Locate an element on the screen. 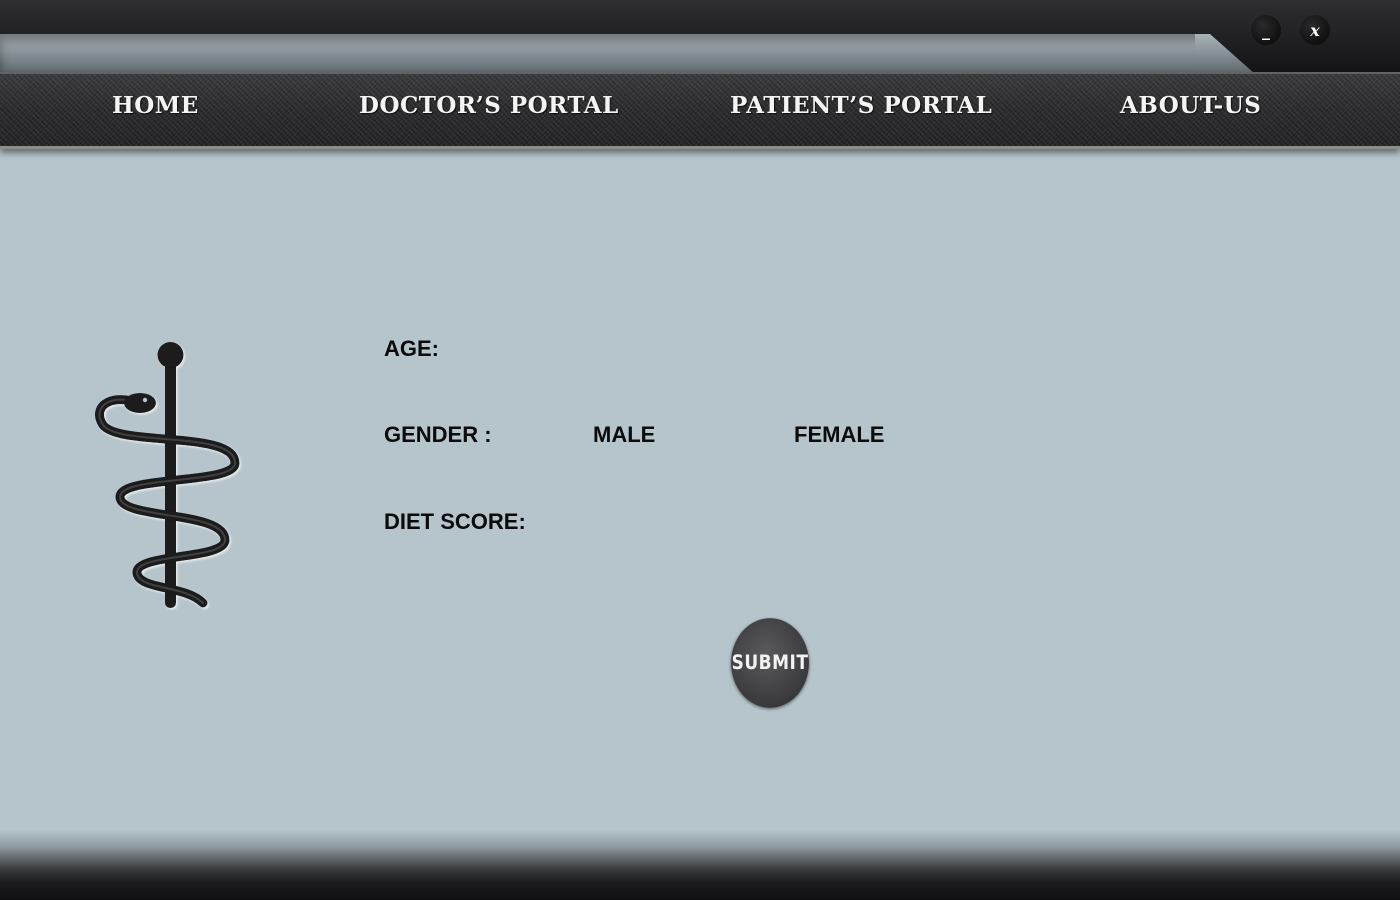 The width and height of the screenshot is (1400, 900). submit-label: SUBMIT is located at coordinates (770, 663).